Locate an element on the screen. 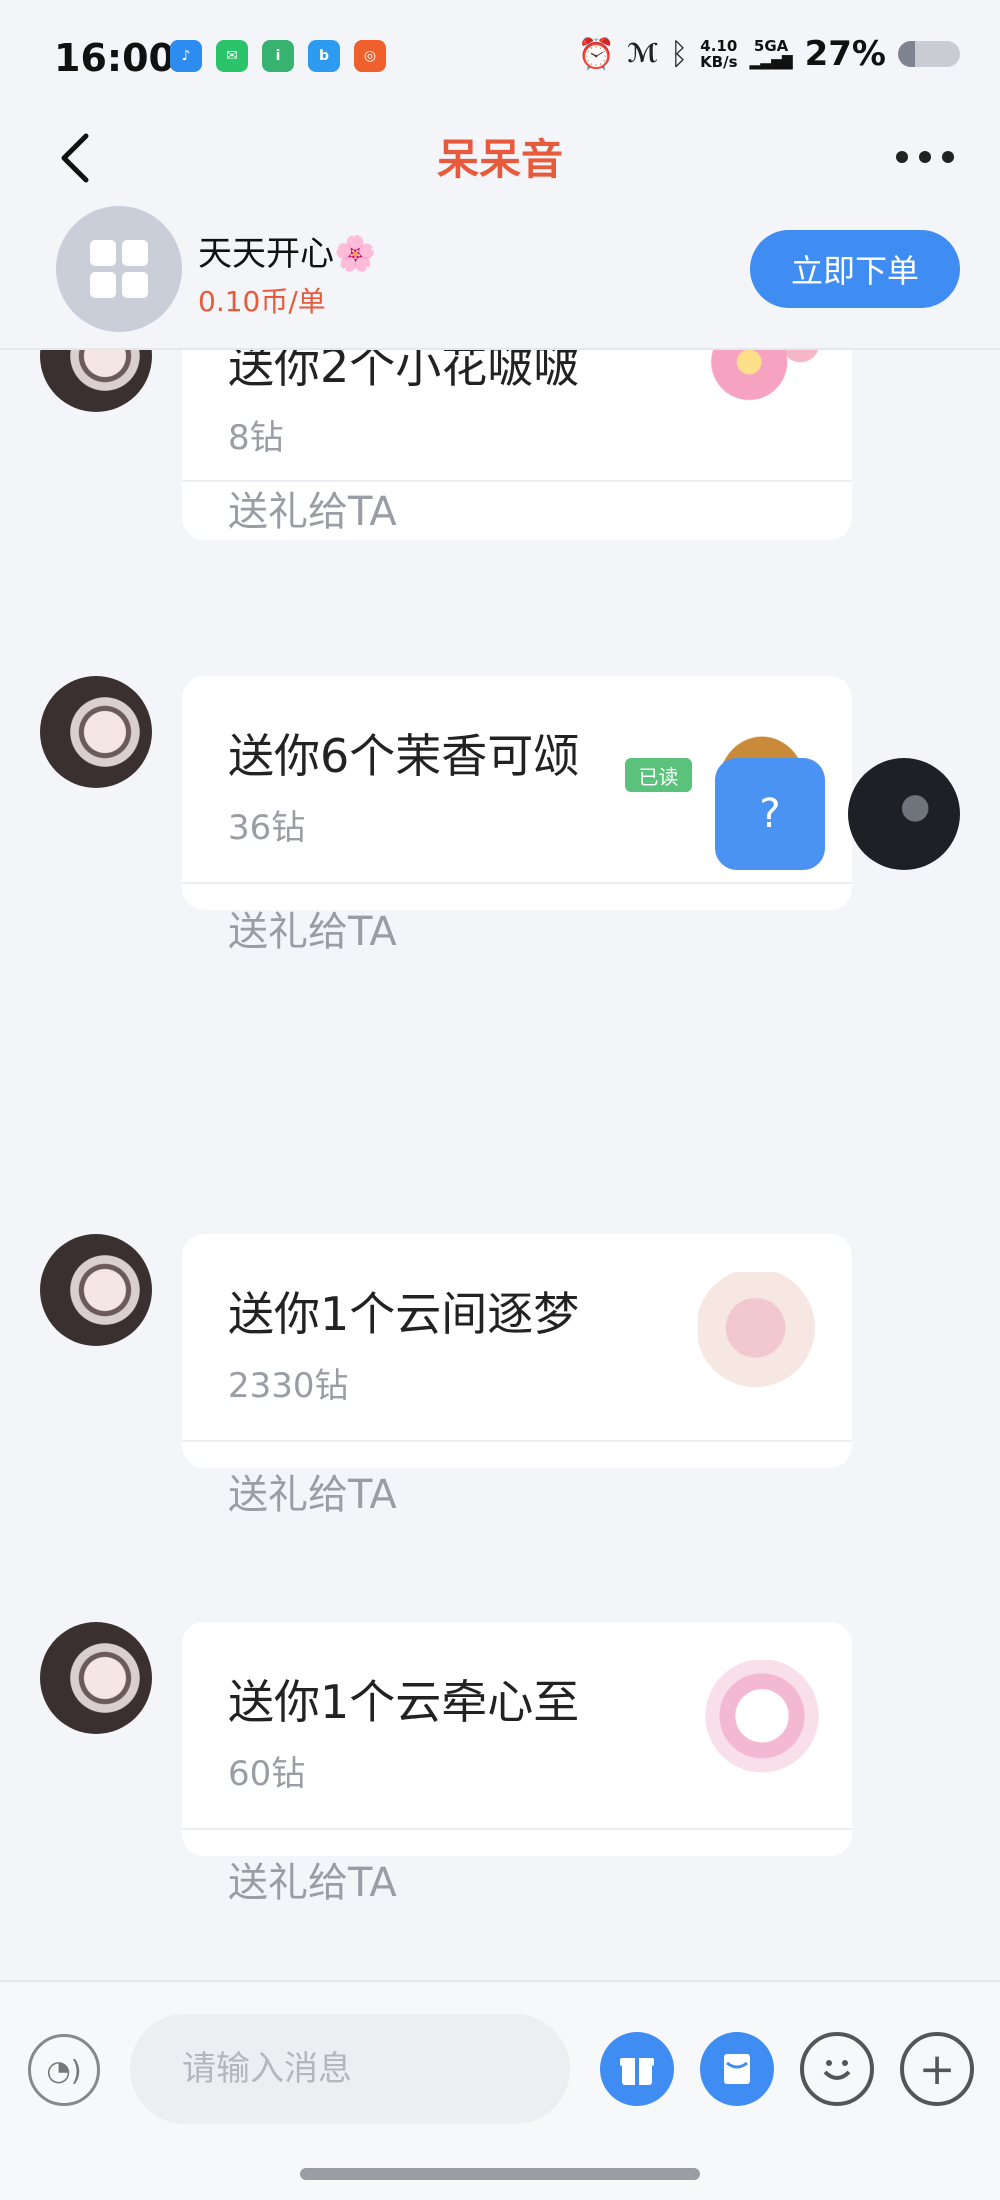 Image resolution: width=1000 pixels, height=2200 pixels. notification-icons: ♪ ✉ i b ◎ is located at coordinates (278, 56).